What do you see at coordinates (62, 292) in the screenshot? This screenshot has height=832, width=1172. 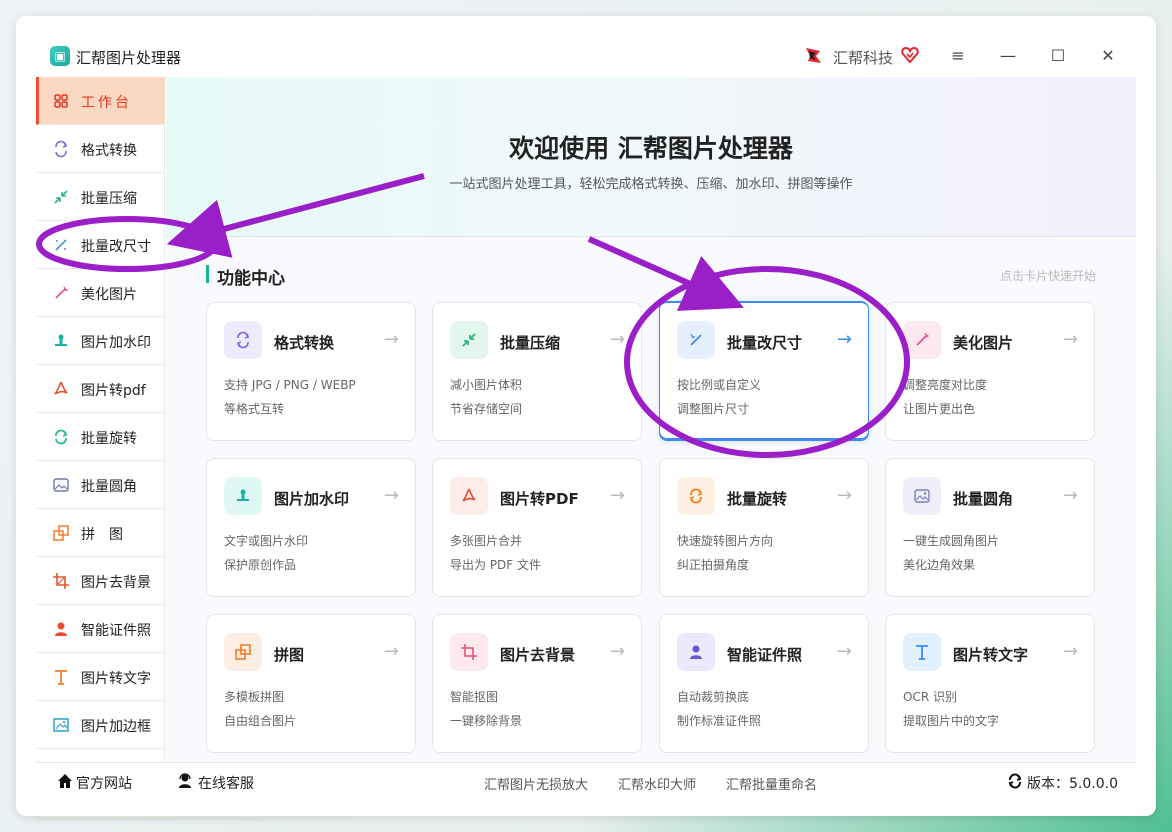 I see `beautify-icon` at bounding box center [62, 292].